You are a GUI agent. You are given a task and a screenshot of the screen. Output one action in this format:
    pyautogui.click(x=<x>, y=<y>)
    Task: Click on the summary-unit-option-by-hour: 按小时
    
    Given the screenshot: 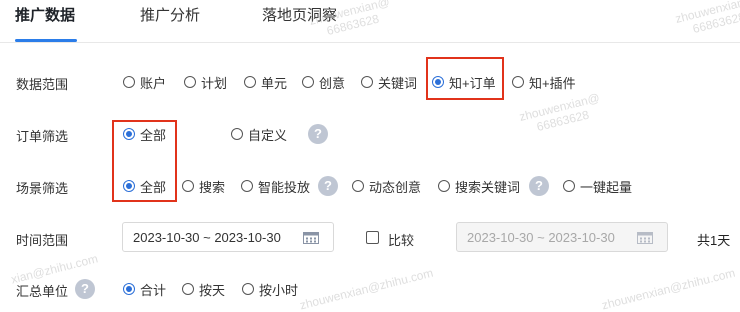 What is the action you would take?
    pyautogui.click(x=270, y=289)
    